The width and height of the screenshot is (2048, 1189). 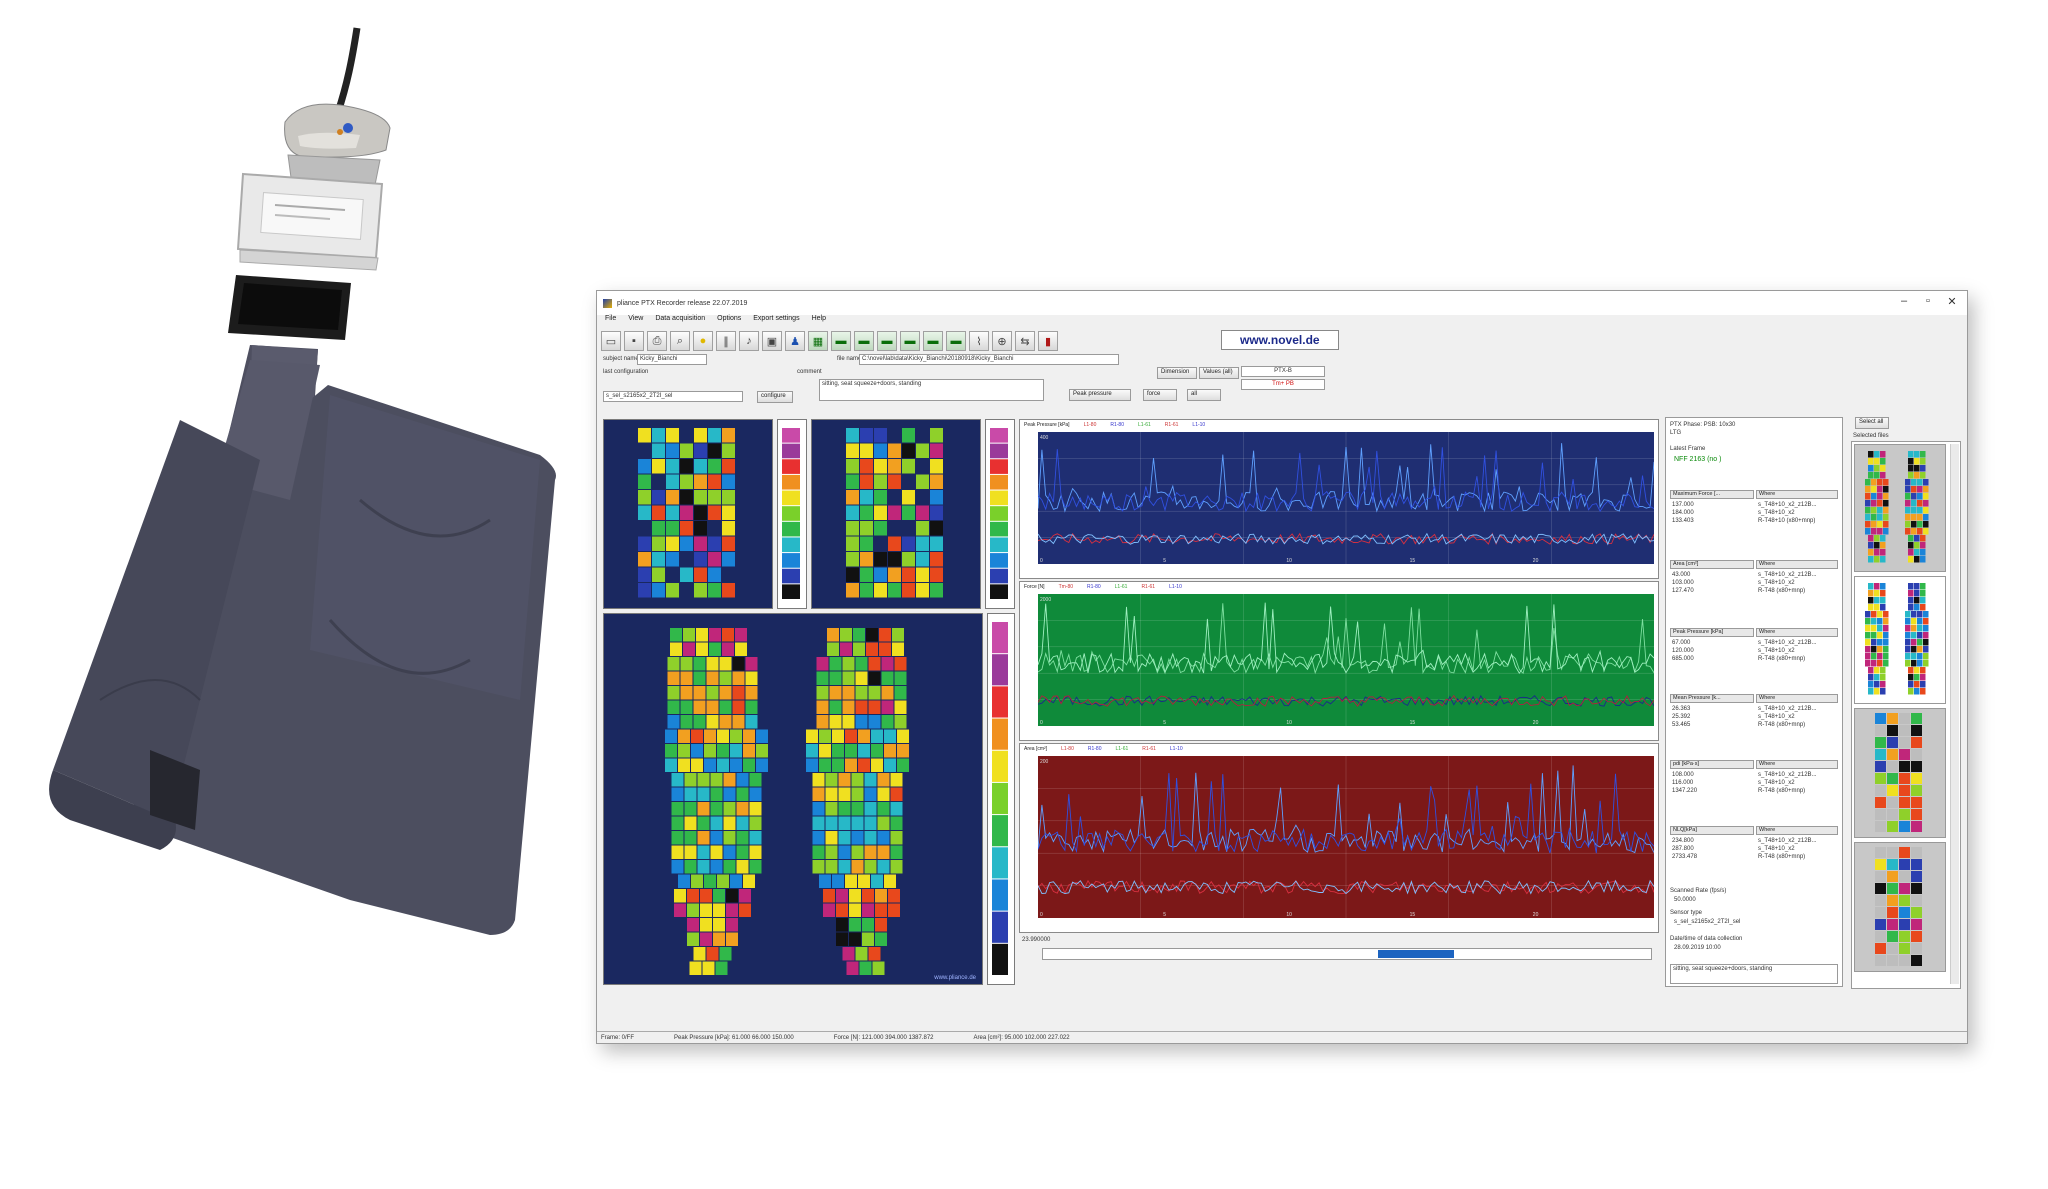 I want to click on time-scrollbar, so click(x=1347, y=954).